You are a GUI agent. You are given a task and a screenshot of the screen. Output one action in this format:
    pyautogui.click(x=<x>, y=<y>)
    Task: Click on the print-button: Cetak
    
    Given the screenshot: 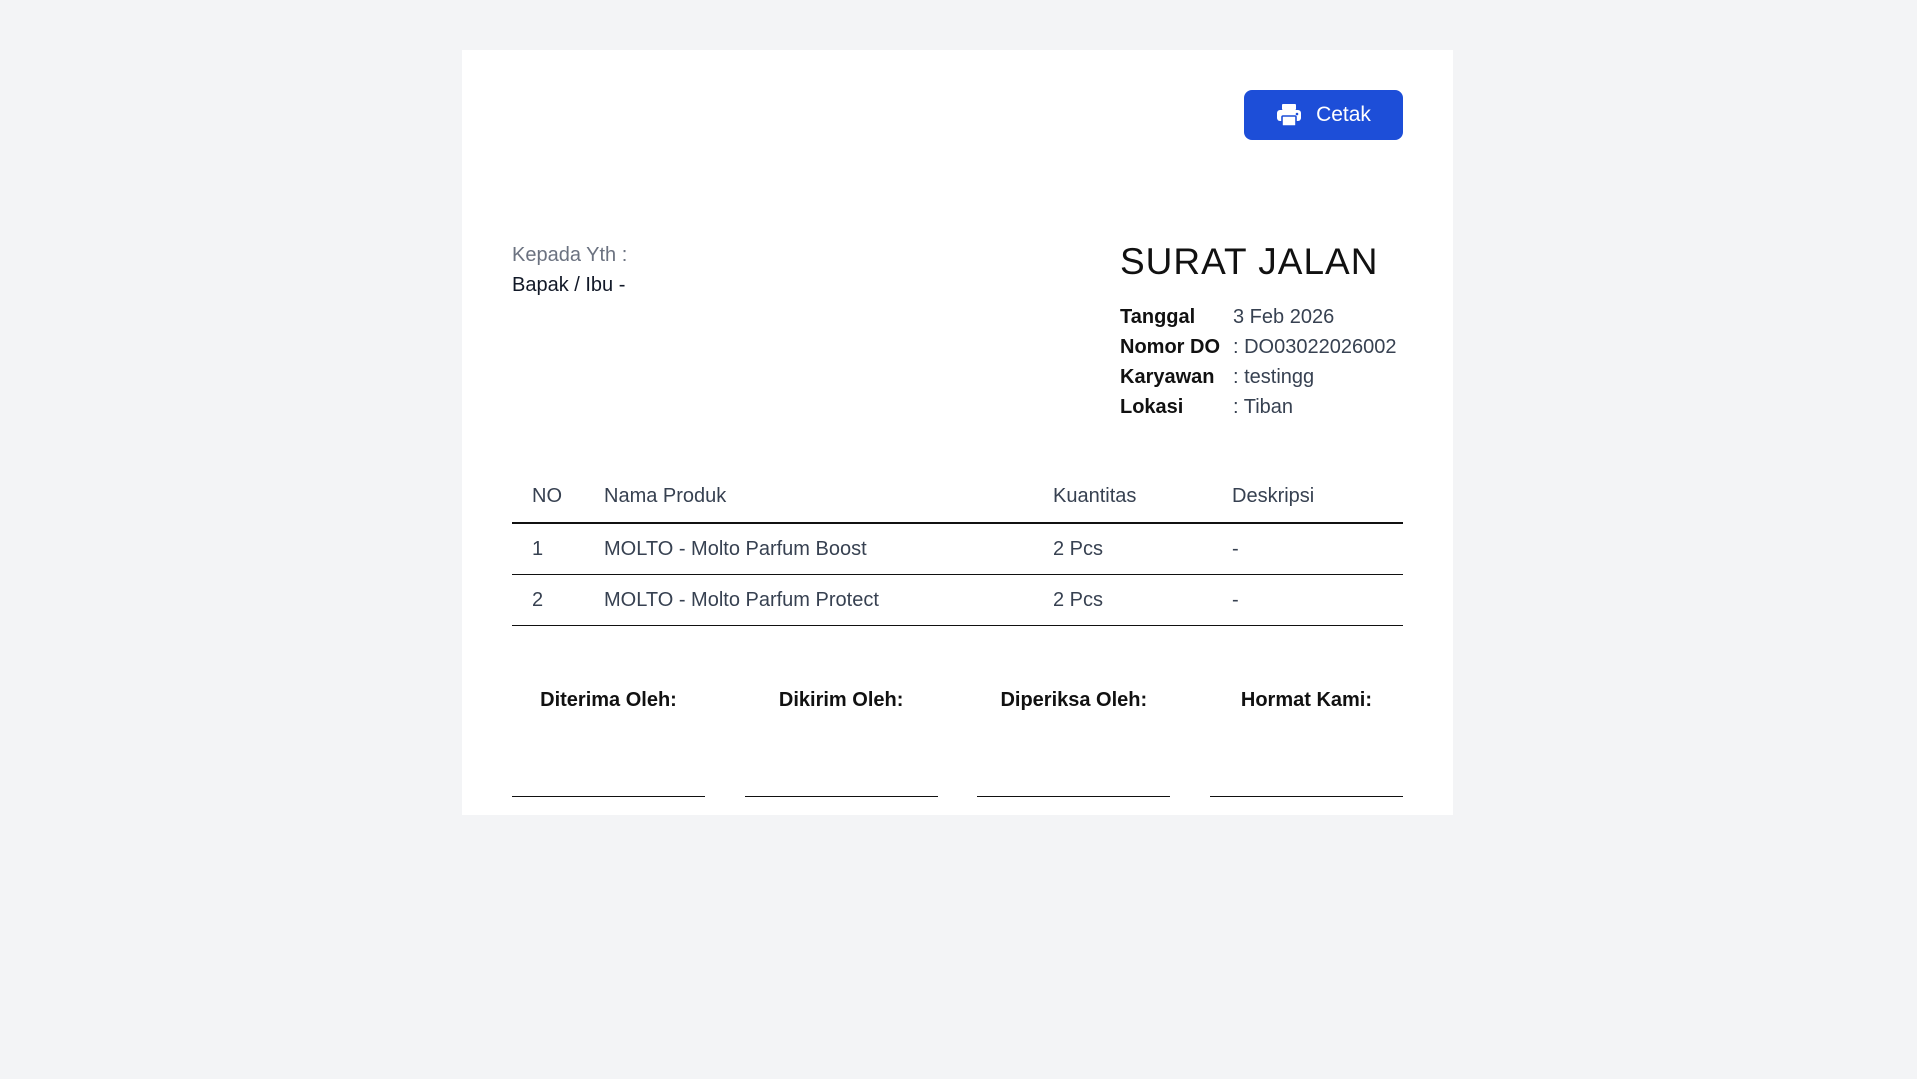 What is the action you would take?
    pyautogui.click(x=1323, y=115)
    